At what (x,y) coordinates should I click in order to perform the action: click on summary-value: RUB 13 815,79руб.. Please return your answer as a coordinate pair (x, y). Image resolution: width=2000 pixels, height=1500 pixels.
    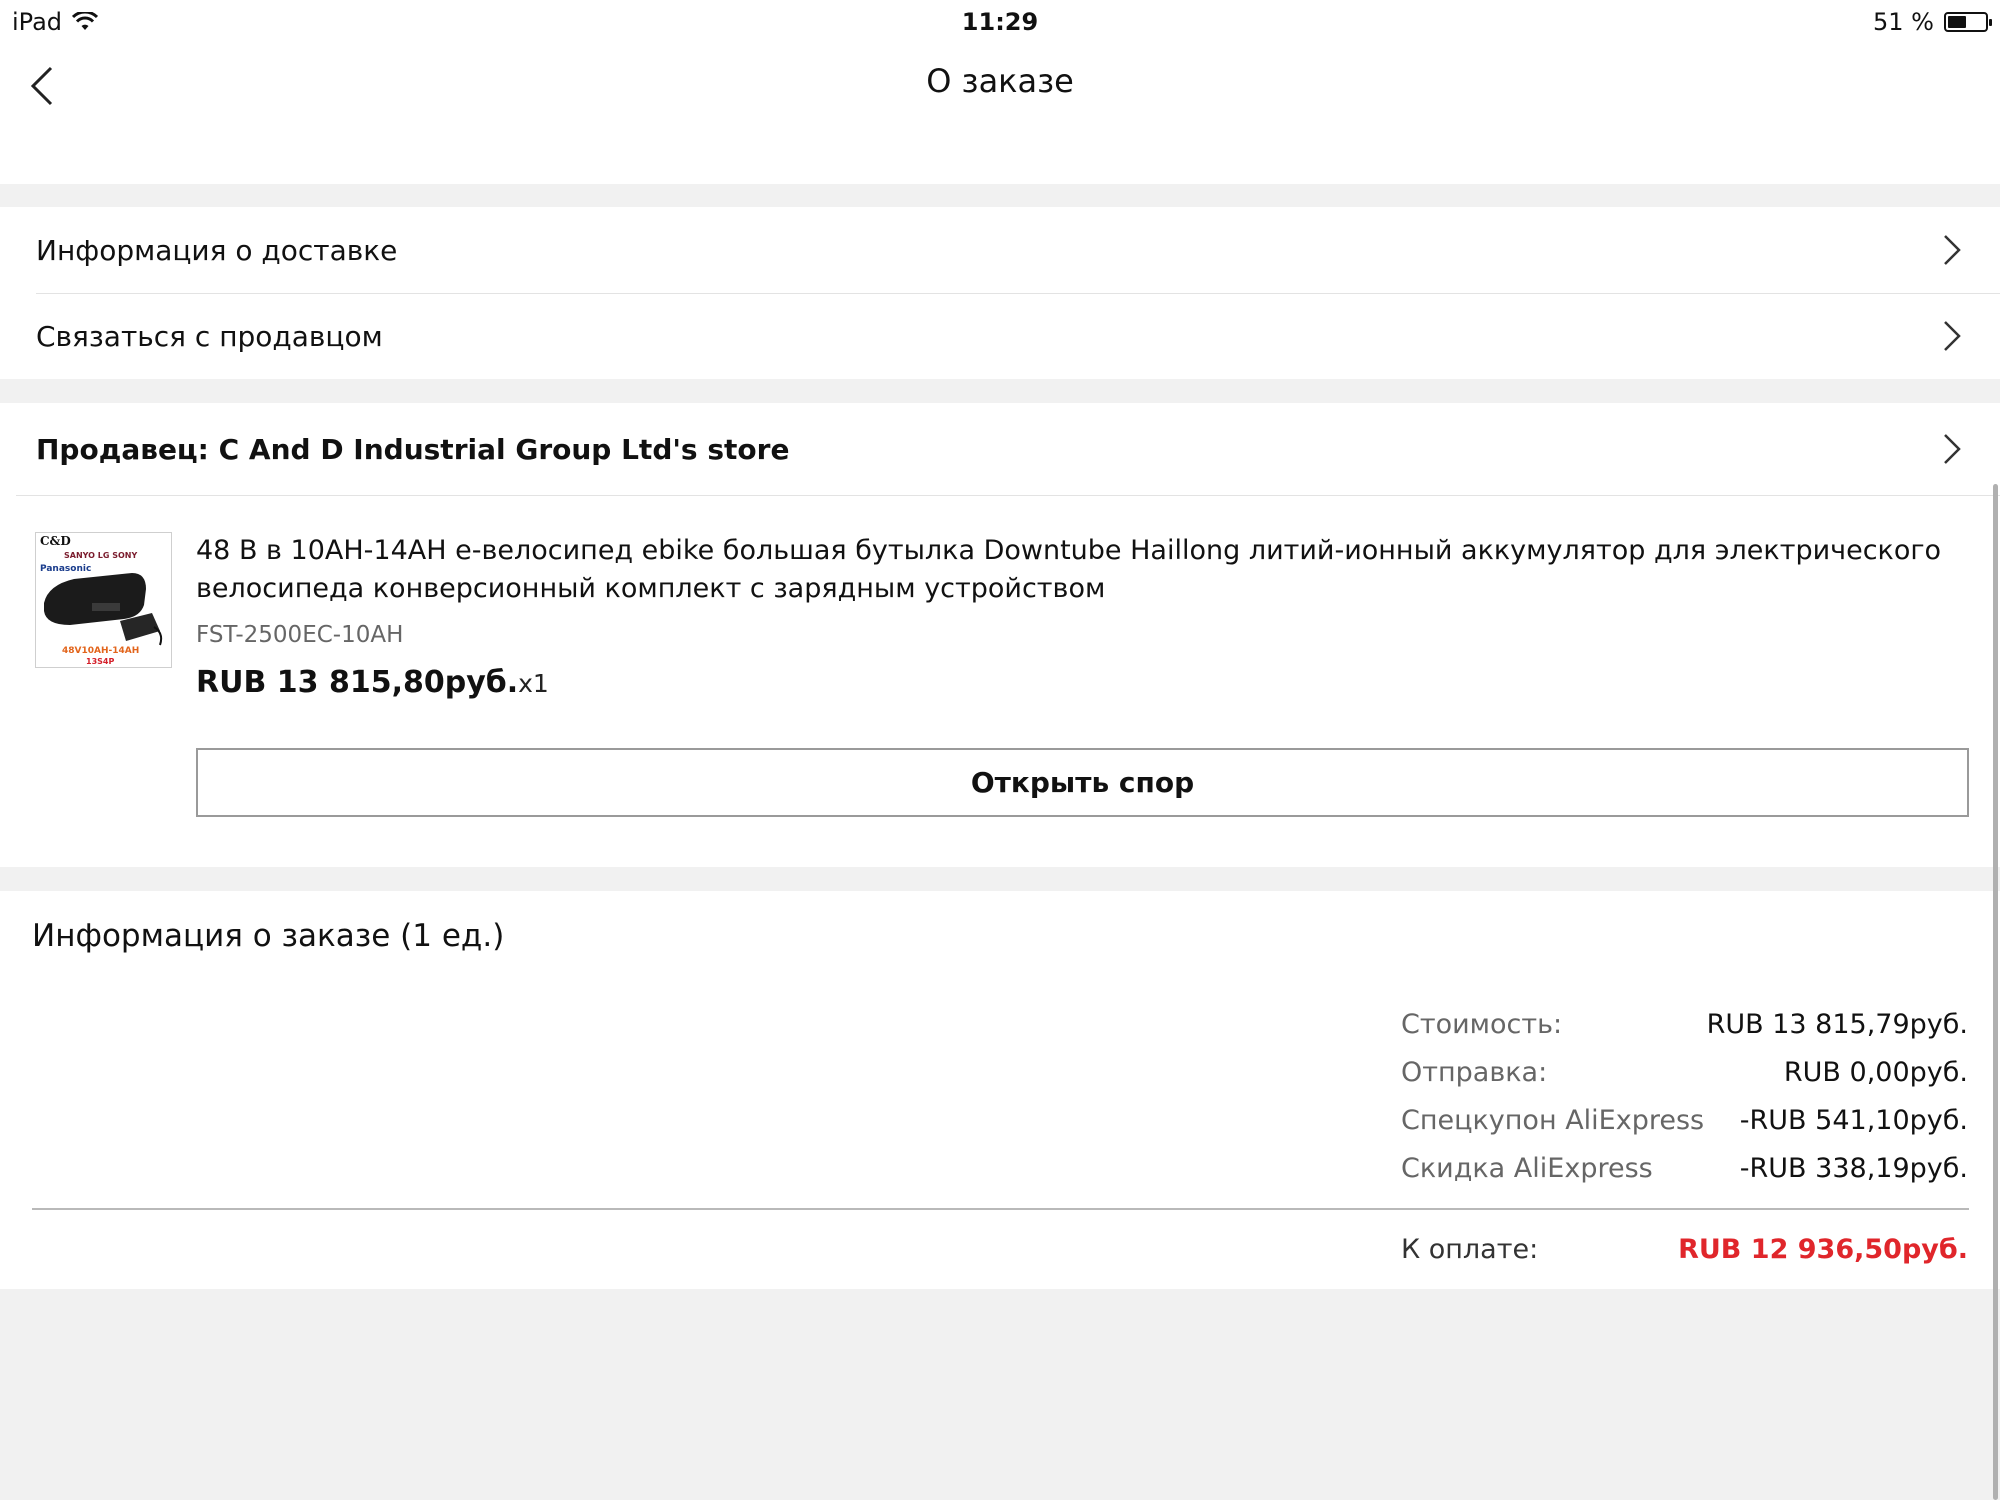
    Looking at the image, I should click on (1837, 1024).